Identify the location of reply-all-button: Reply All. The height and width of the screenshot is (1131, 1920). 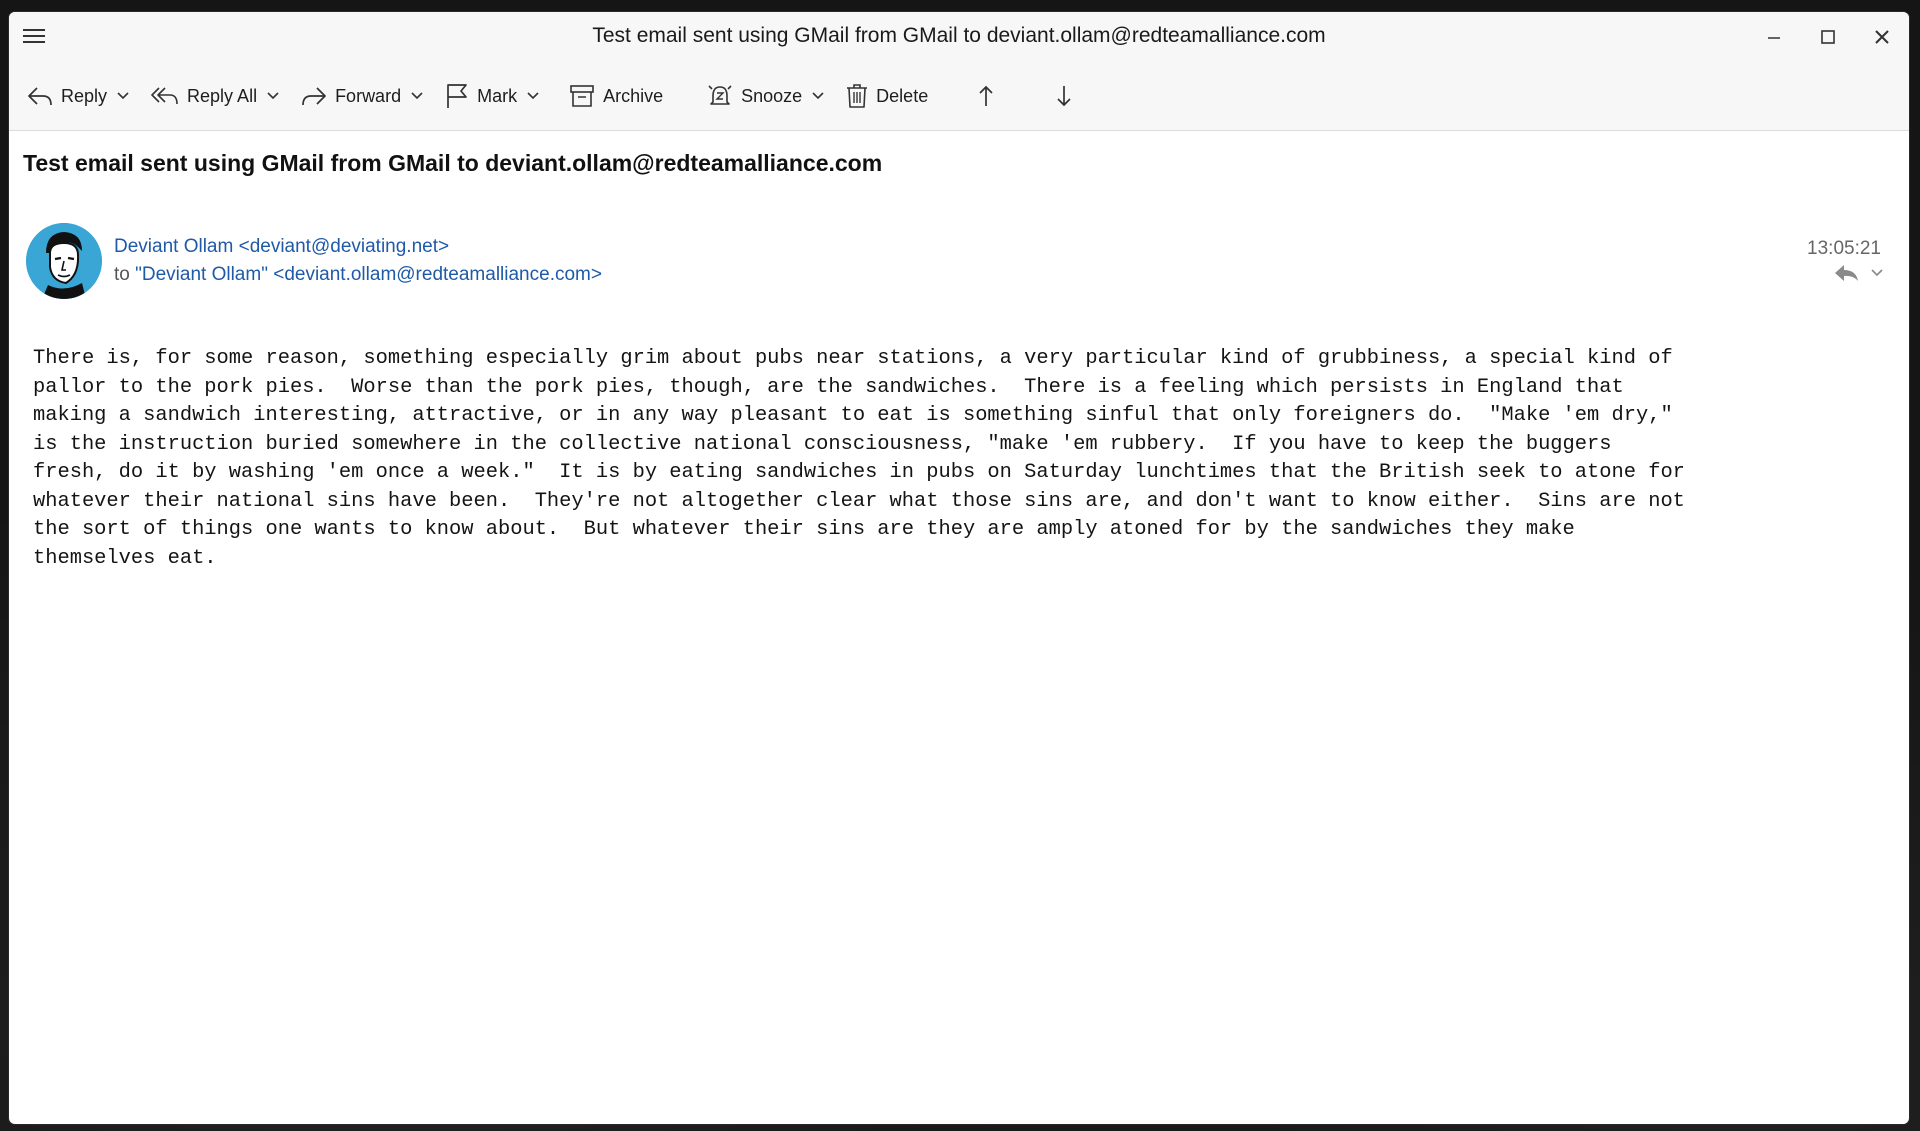
(215, 96).